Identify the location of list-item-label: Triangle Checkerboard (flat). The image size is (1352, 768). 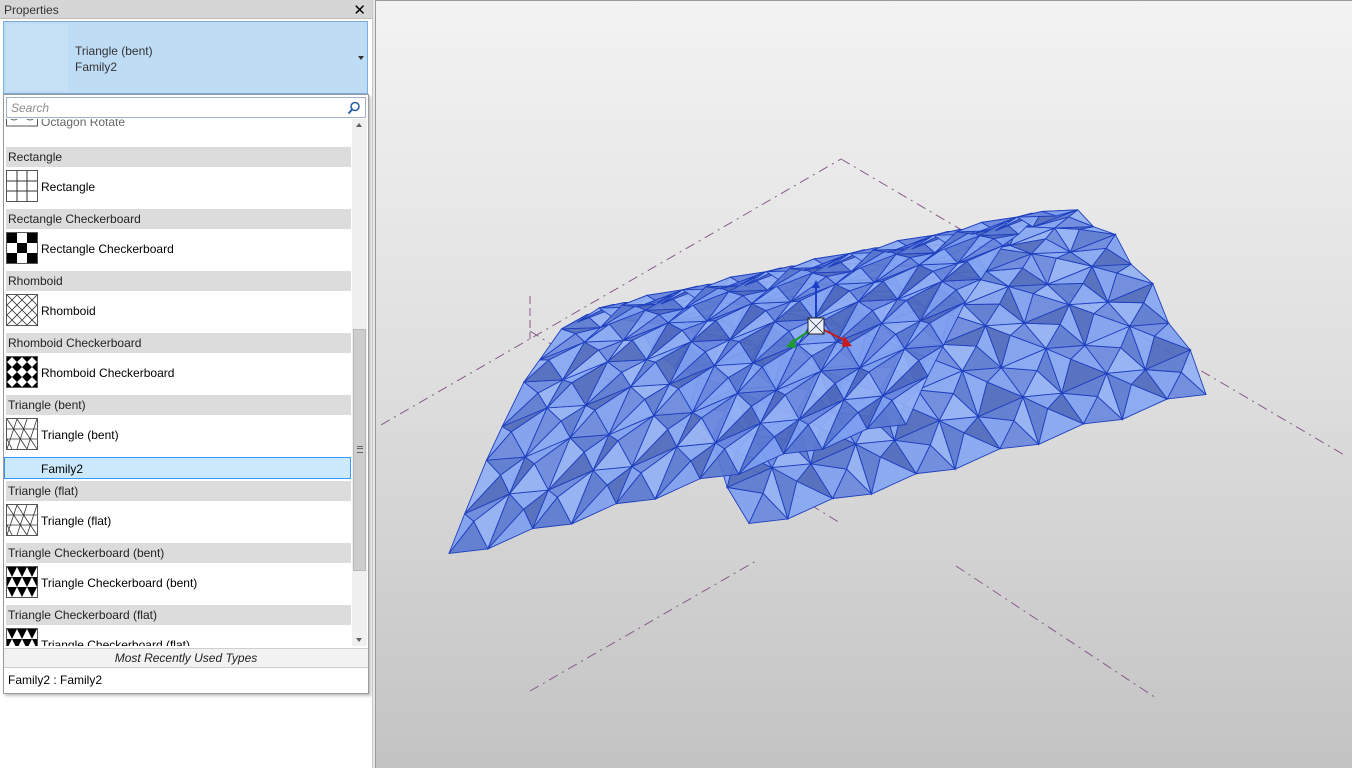
(115, 642).